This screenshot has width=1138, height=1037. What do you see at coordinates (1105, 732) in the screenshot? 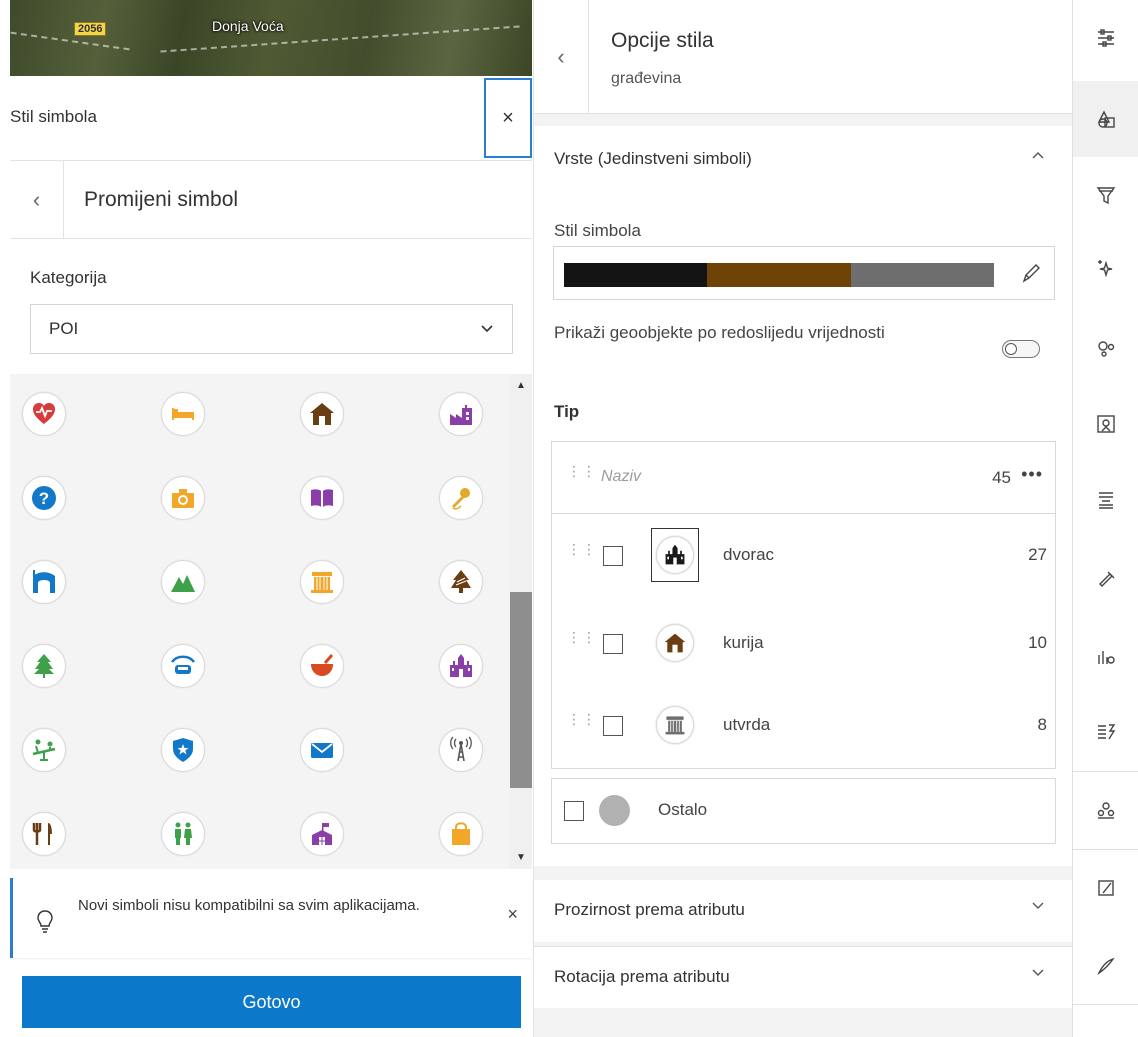
I see `rail-button-form` at bounding box center [1105, 732].